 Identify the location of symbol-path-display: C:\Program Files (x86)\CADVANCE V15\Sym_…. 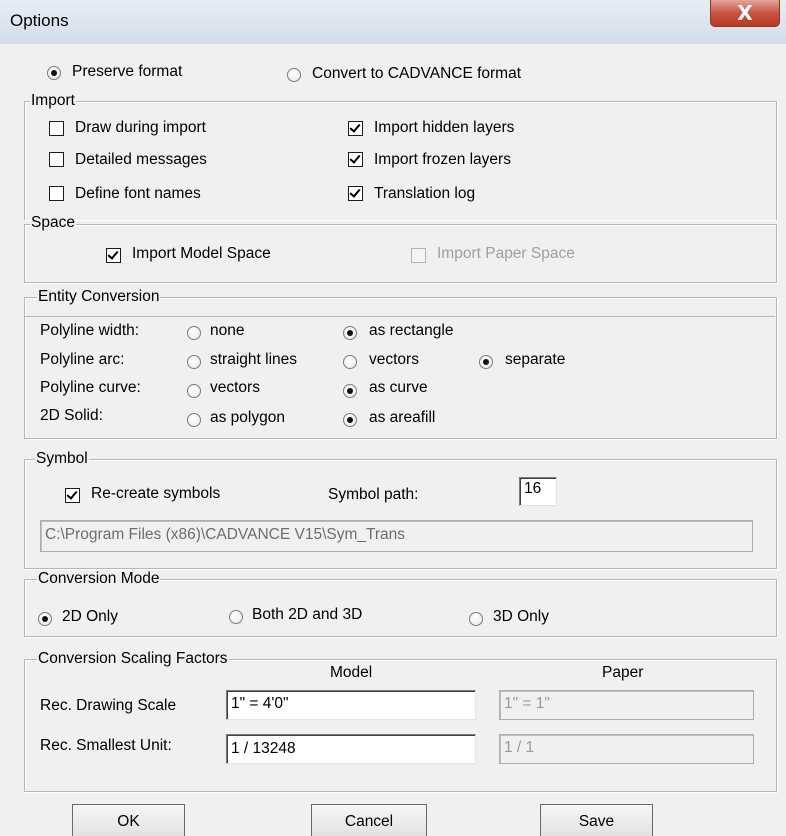
(396, 536).